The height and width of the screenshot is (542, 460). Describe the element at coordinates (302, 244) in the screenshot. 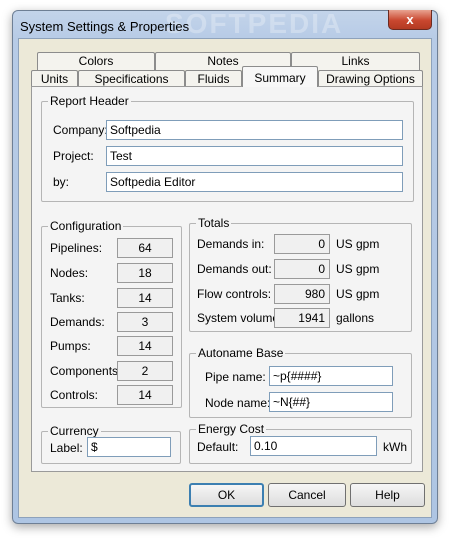

I see `totals-demands-in-value: 0` at that location.